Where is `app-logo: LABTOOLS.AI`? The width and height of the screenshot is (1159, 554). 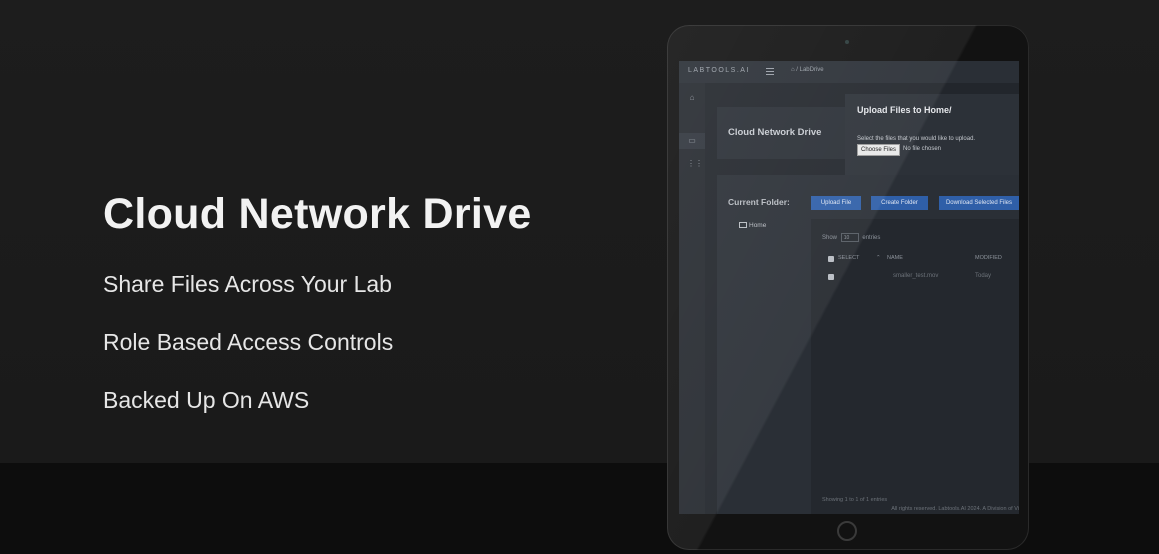 app-logo: LABTOOLS.AI is located at coordinates (719, 70).